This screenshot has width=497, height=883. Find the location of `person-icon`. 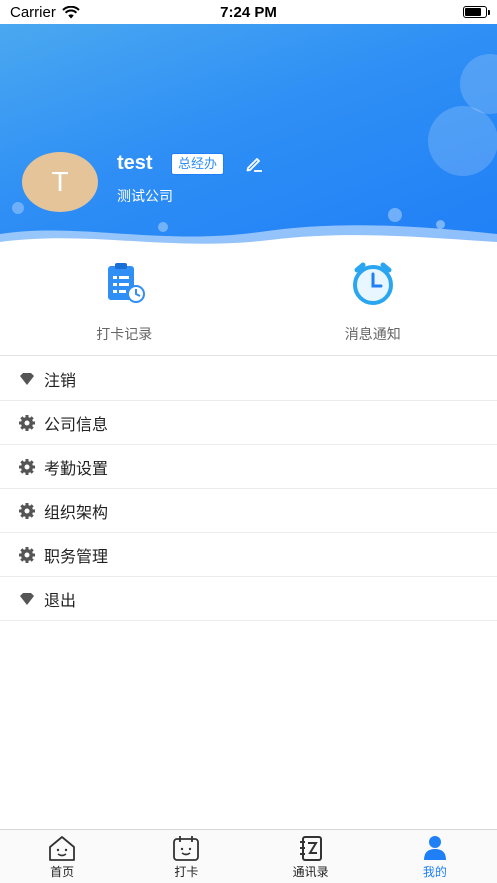

person-icon is located at coordinates (434, 848).